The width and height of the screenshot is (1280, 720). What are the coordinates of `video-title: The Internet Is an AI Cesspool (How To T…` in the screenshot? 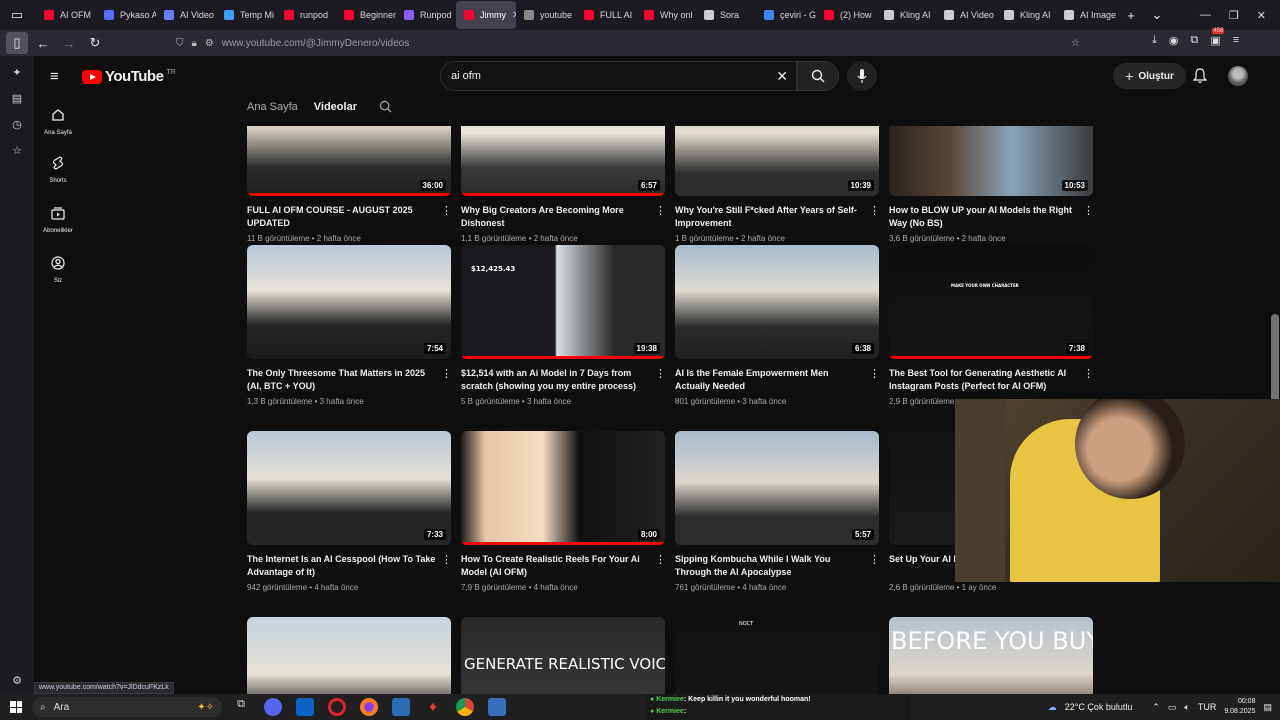 It's located at (342, 566).